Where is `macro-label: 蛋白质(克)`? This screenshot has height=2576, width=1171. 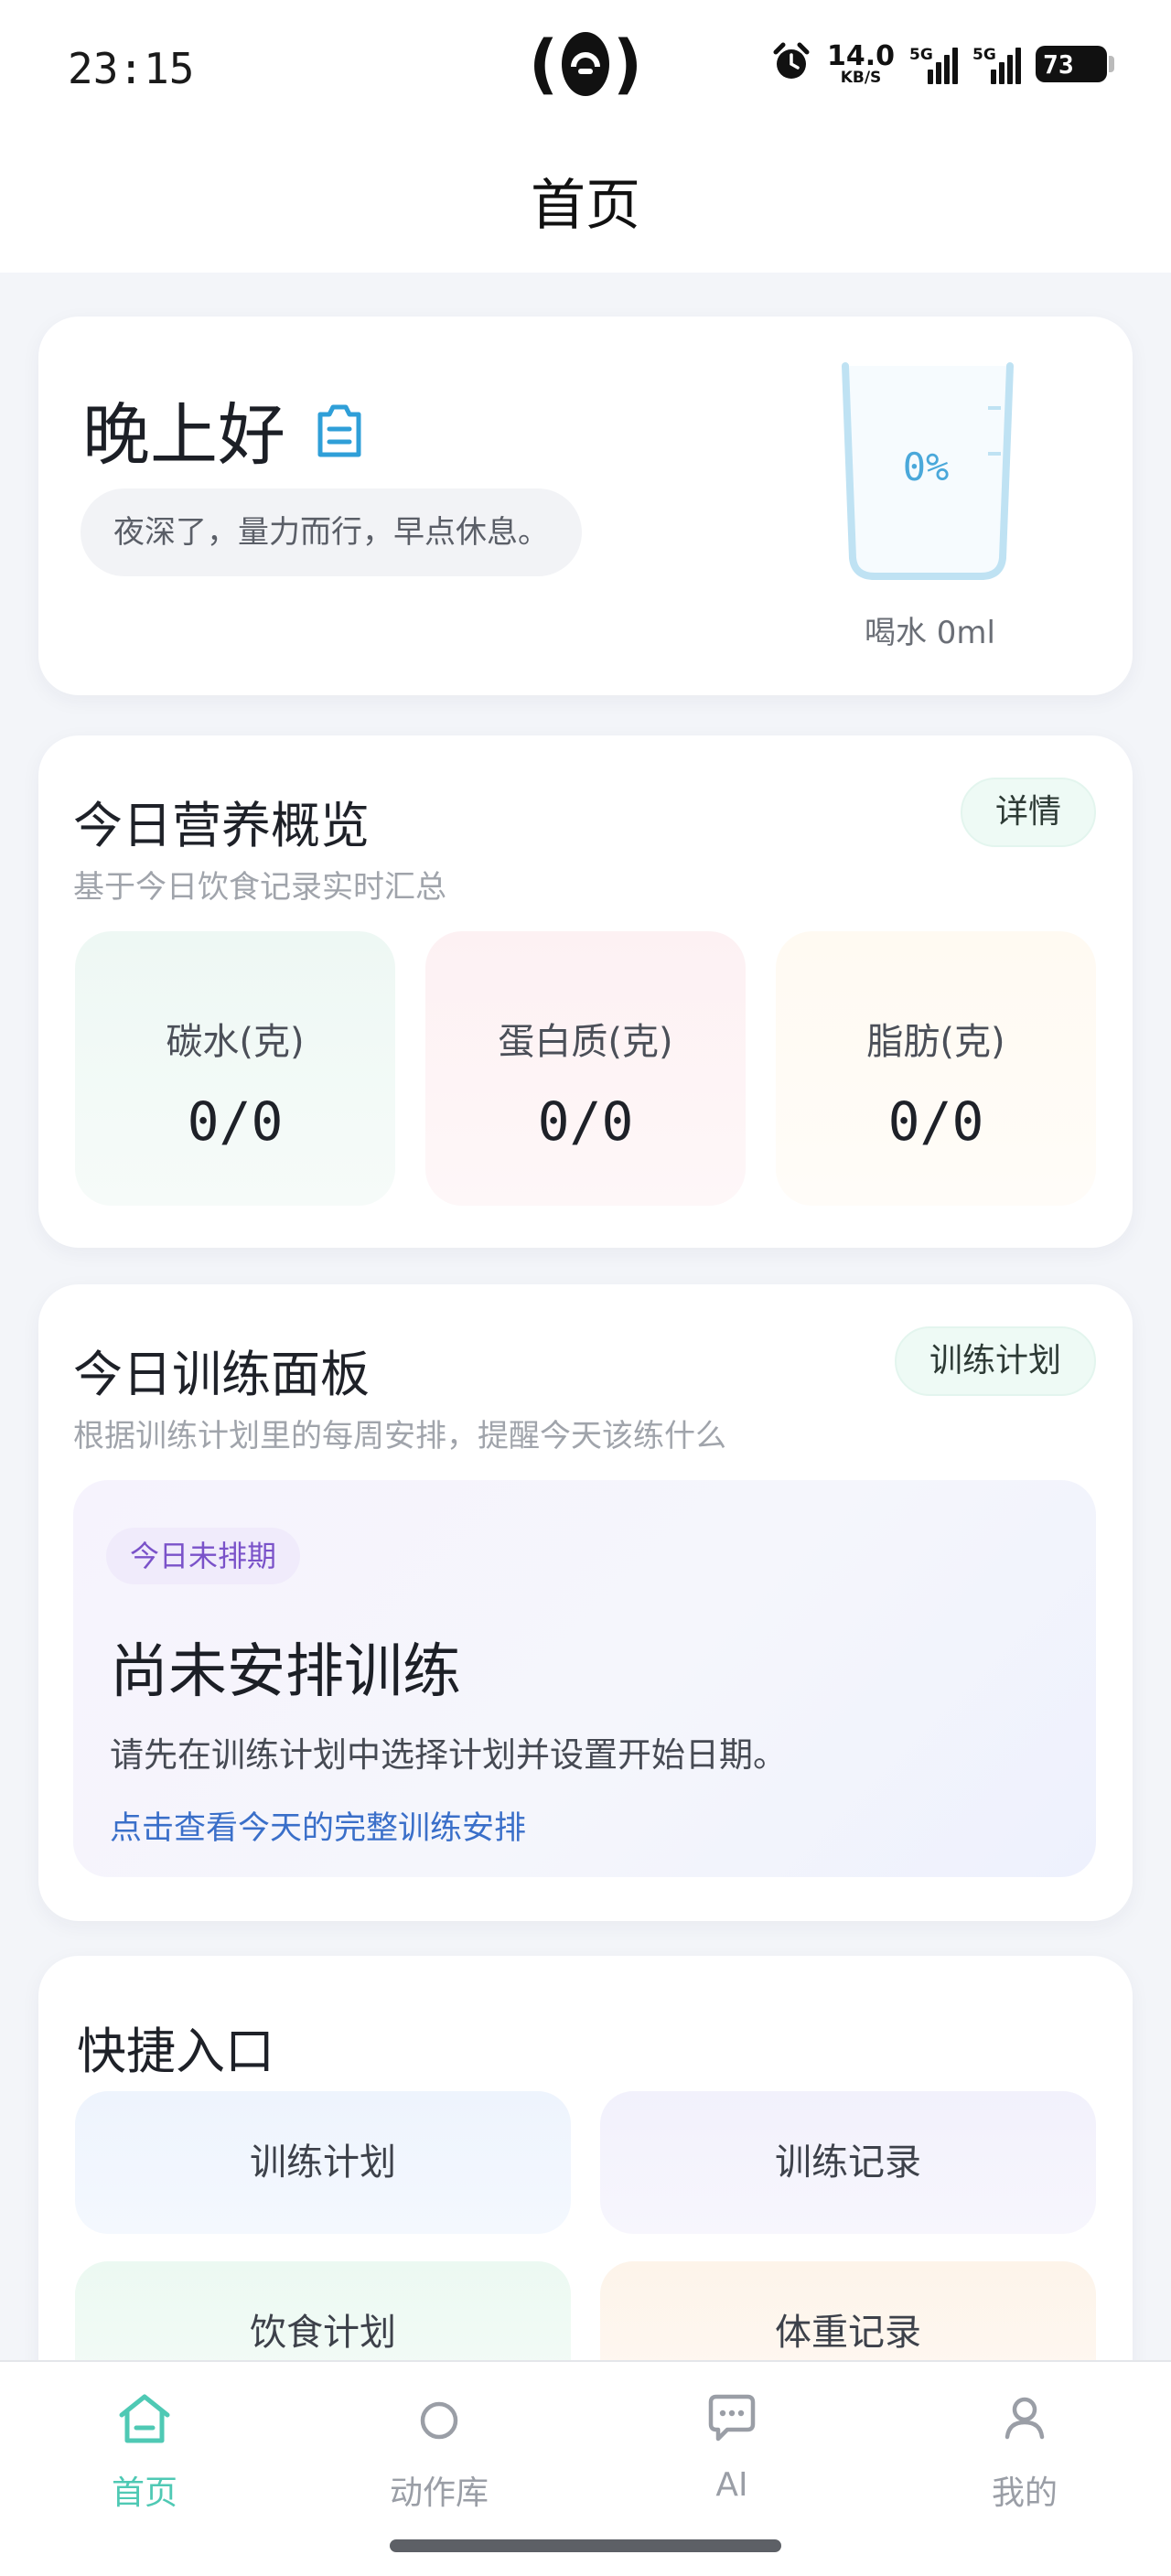
macro-label: 蛋白质(克) is located at coordinates (585, 1042).